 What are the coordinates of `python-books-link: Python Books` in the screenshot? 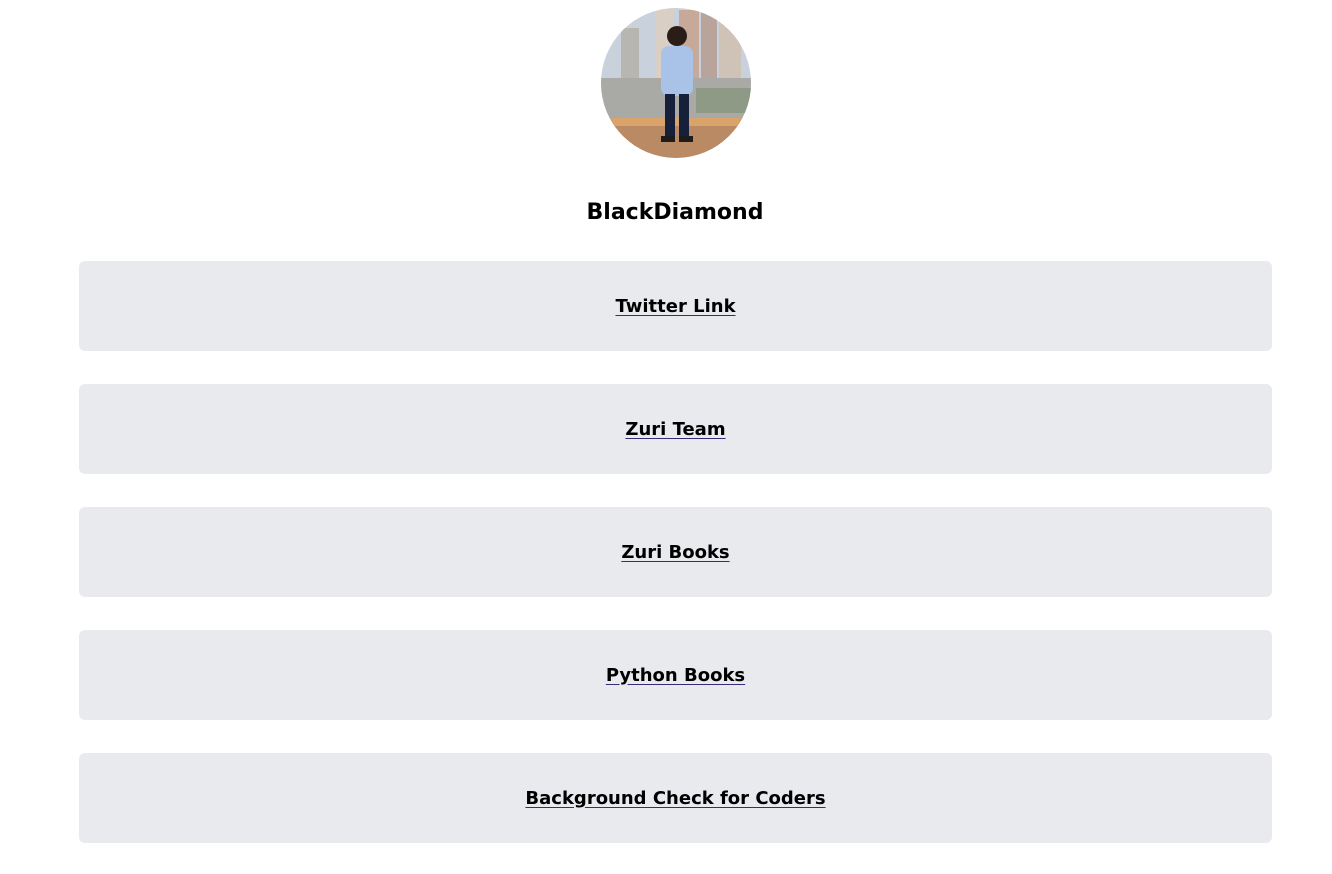 It's located at (675, 675).